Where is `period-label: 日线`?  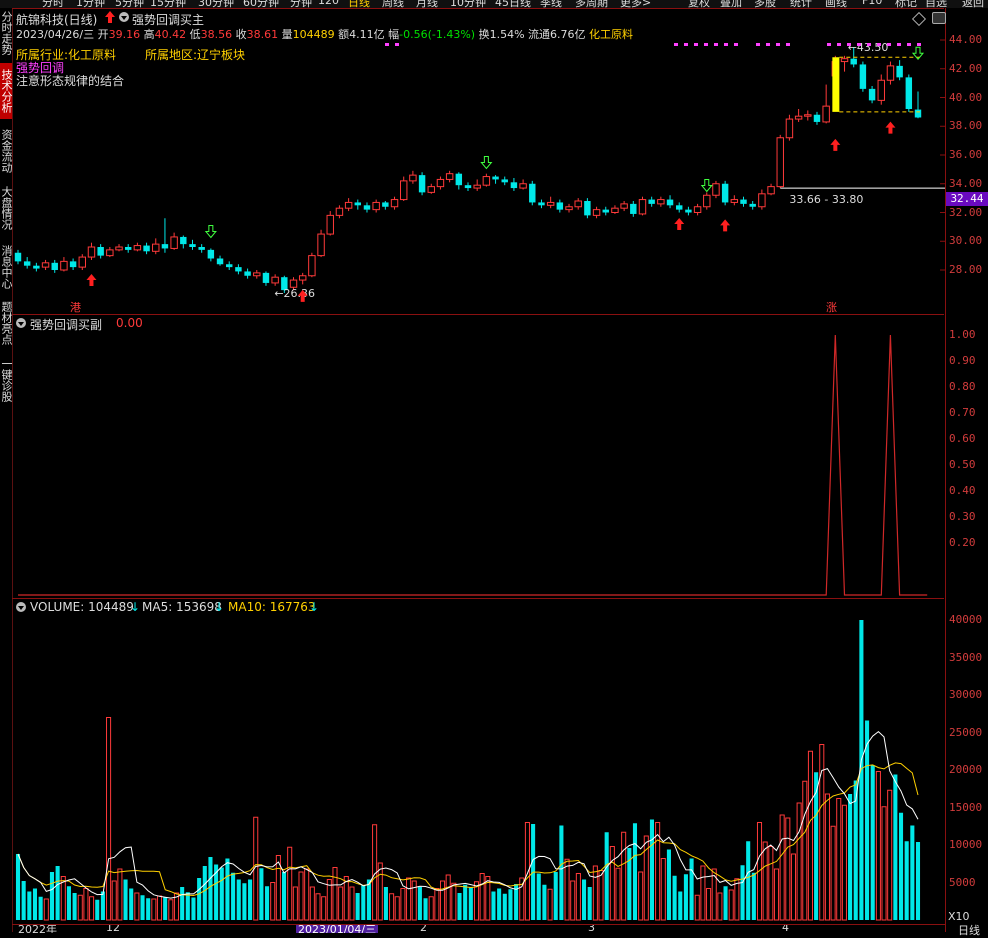
period-label: 日线 is located at coordinates (969, 930).